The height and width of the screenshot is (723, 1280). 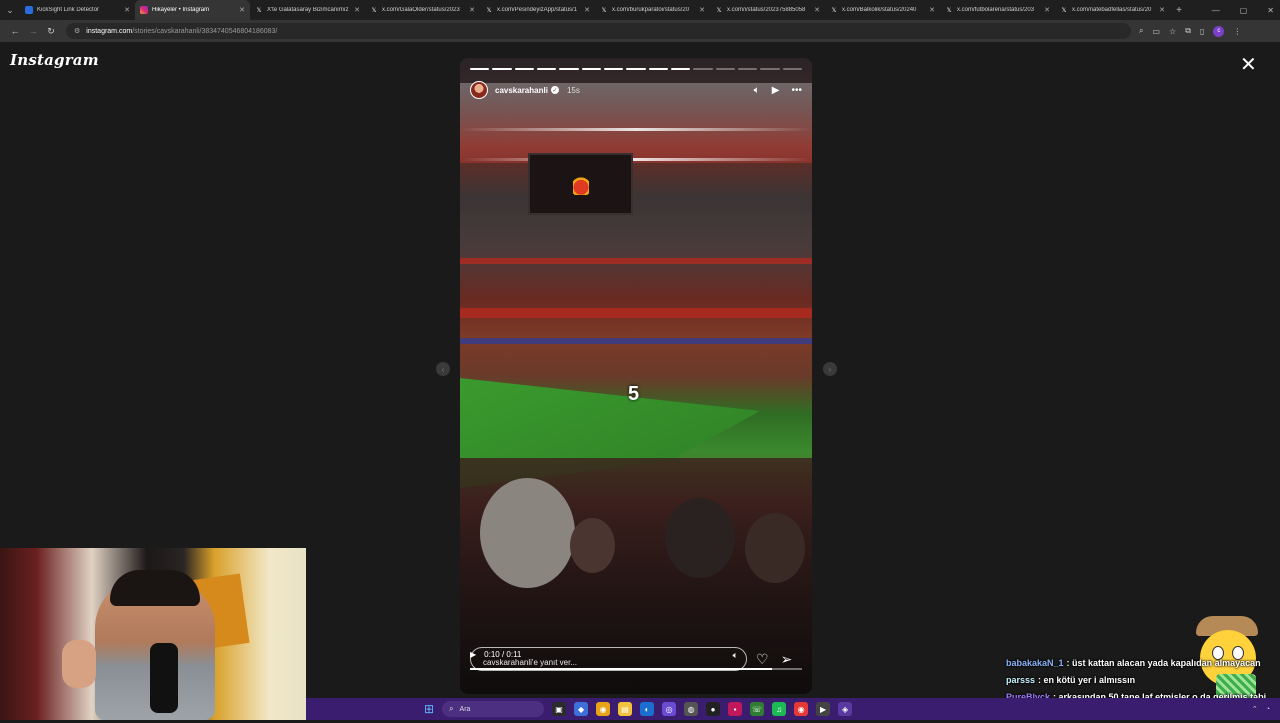 What do you see at coordinates (1035, 663) in the screenshot?
I see `chat-username: babakakaN_1` at bounding box center [1035, 663].